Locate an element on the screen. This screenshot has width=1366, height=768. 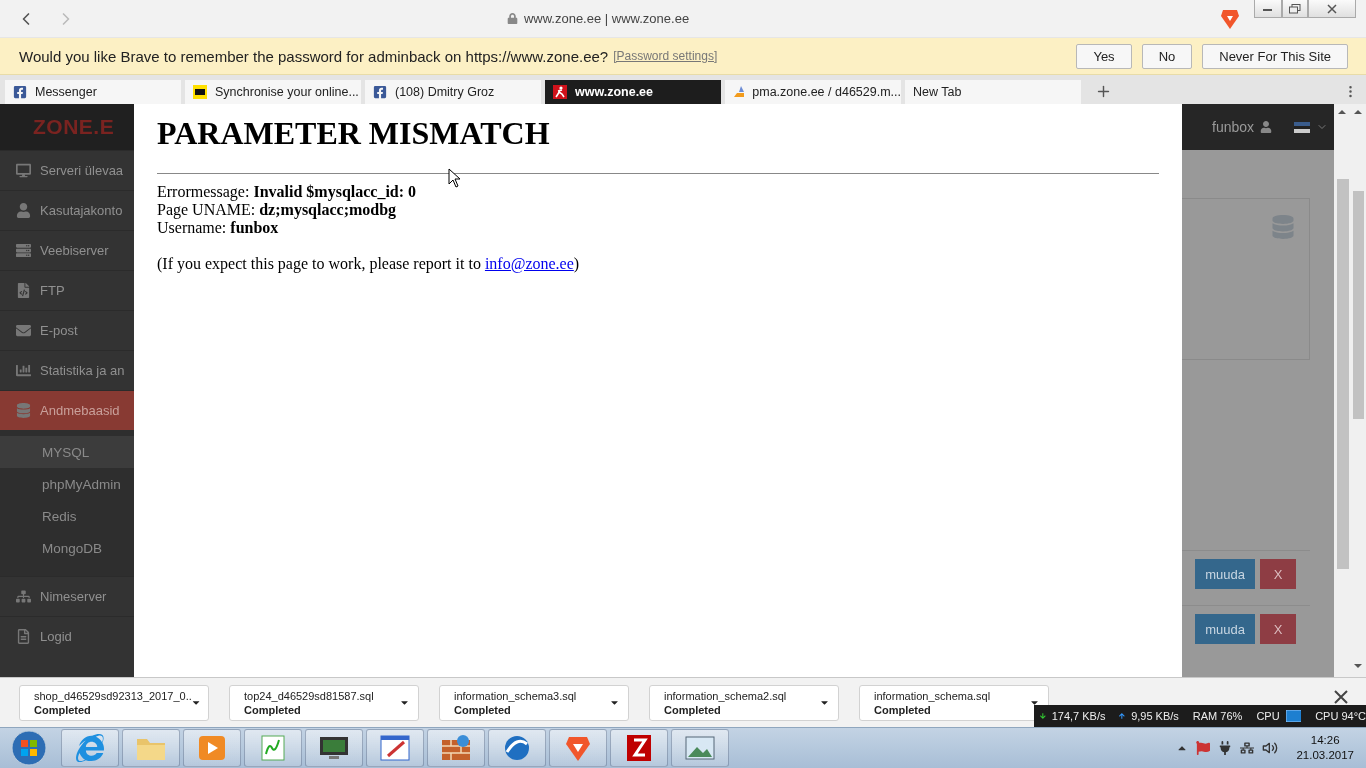
prompt-button: Yes is located at coordinates (1104, 56).